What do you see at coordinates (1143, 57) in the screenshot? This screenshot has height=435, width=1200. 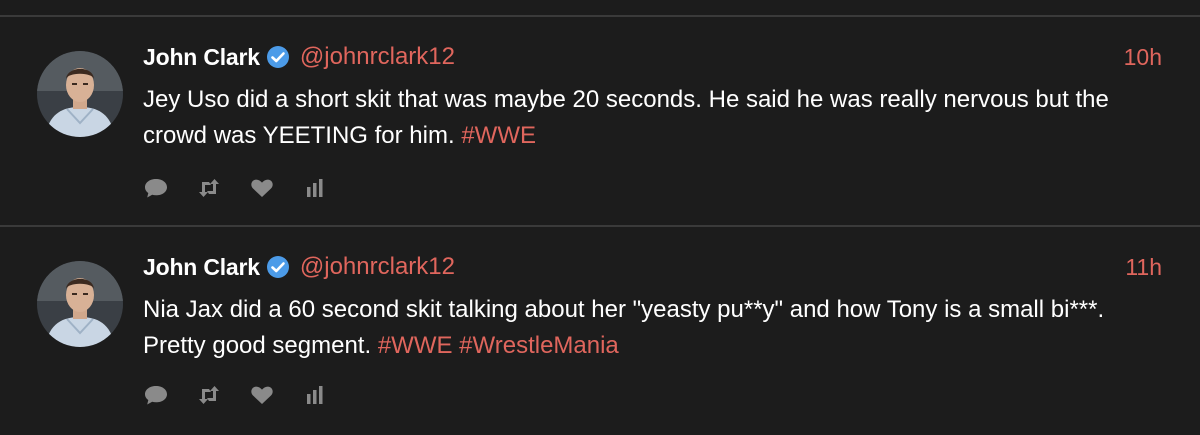 I see `timestamp: 10h` at bounding box center [1143, 57].